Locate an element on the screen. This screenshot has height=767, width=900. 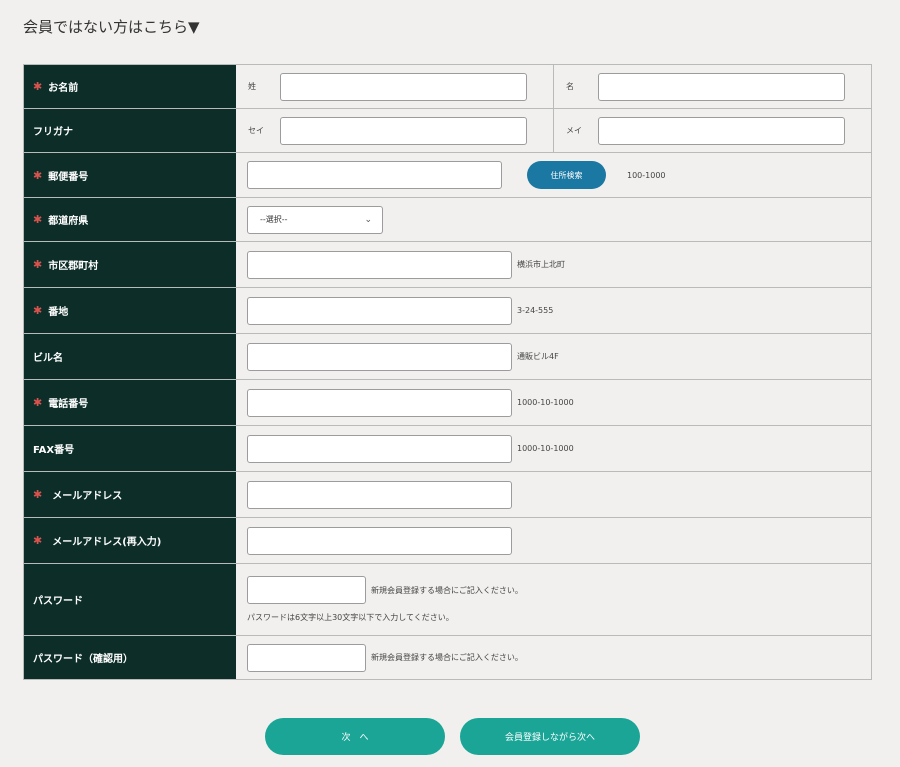
label-email: ✱ メールアドレス is located at coordinates (130, 494).